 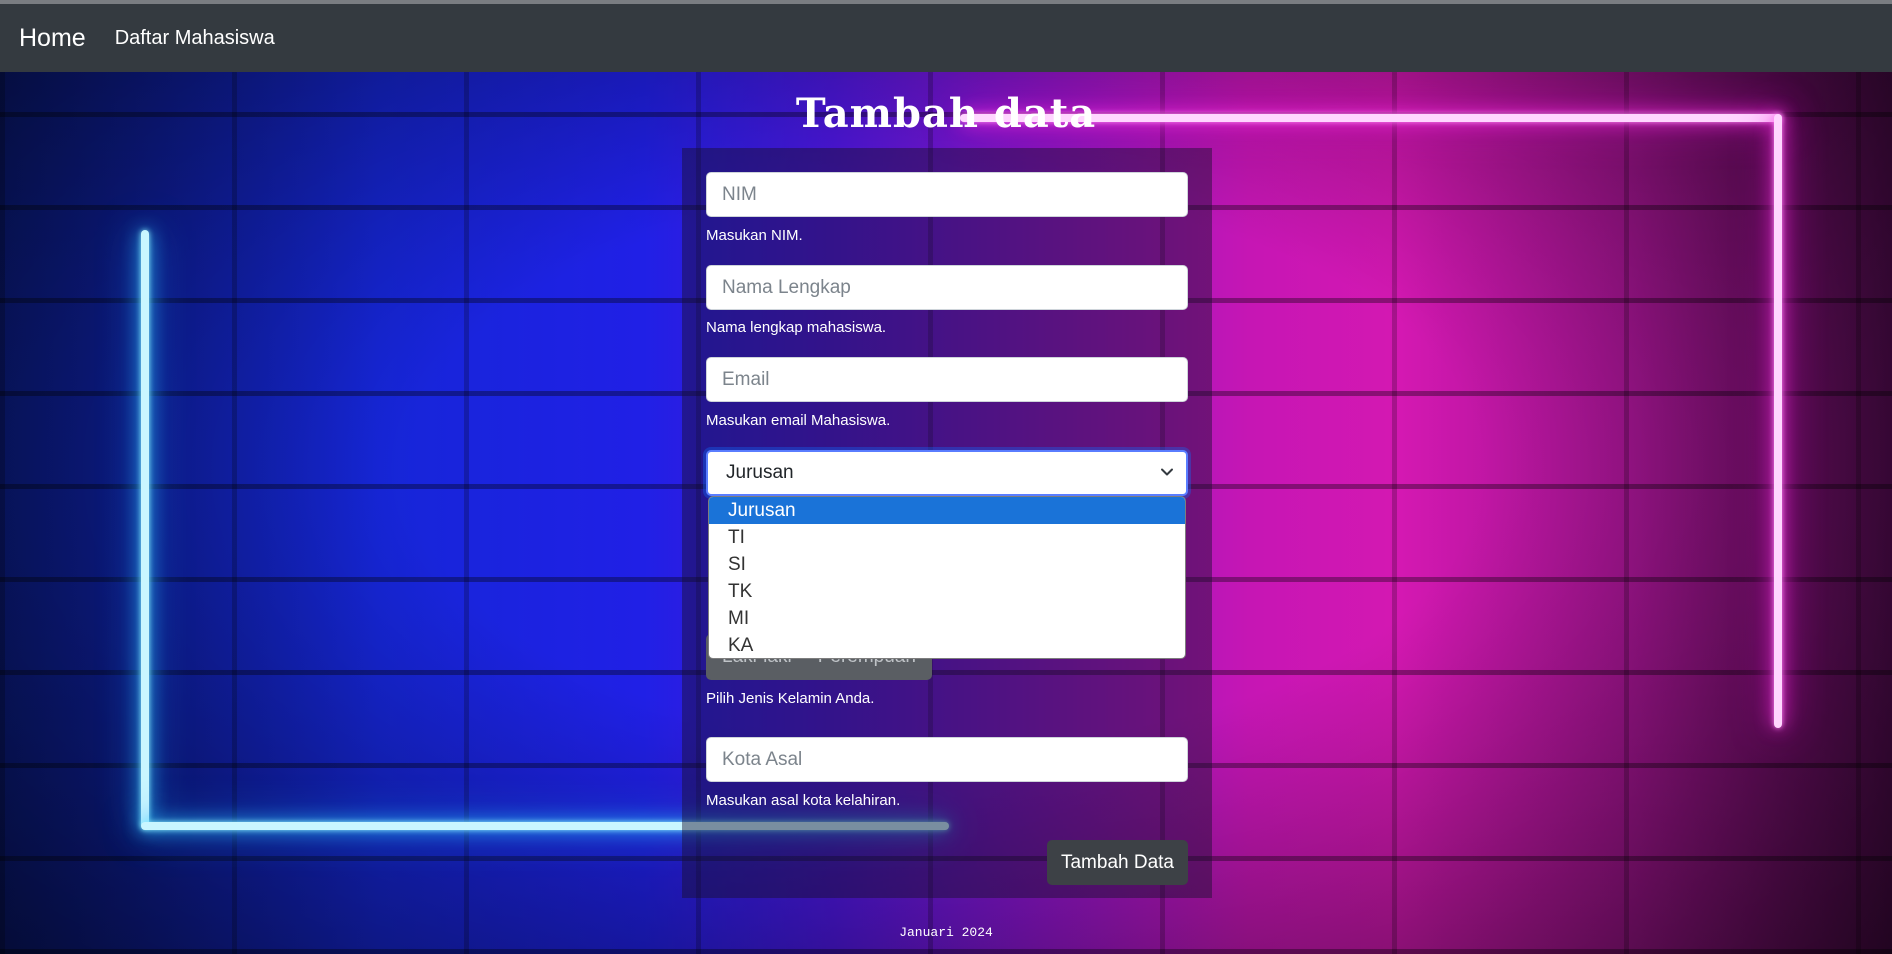 I want to click on kota-asal-input, so click(x=947, y=759).